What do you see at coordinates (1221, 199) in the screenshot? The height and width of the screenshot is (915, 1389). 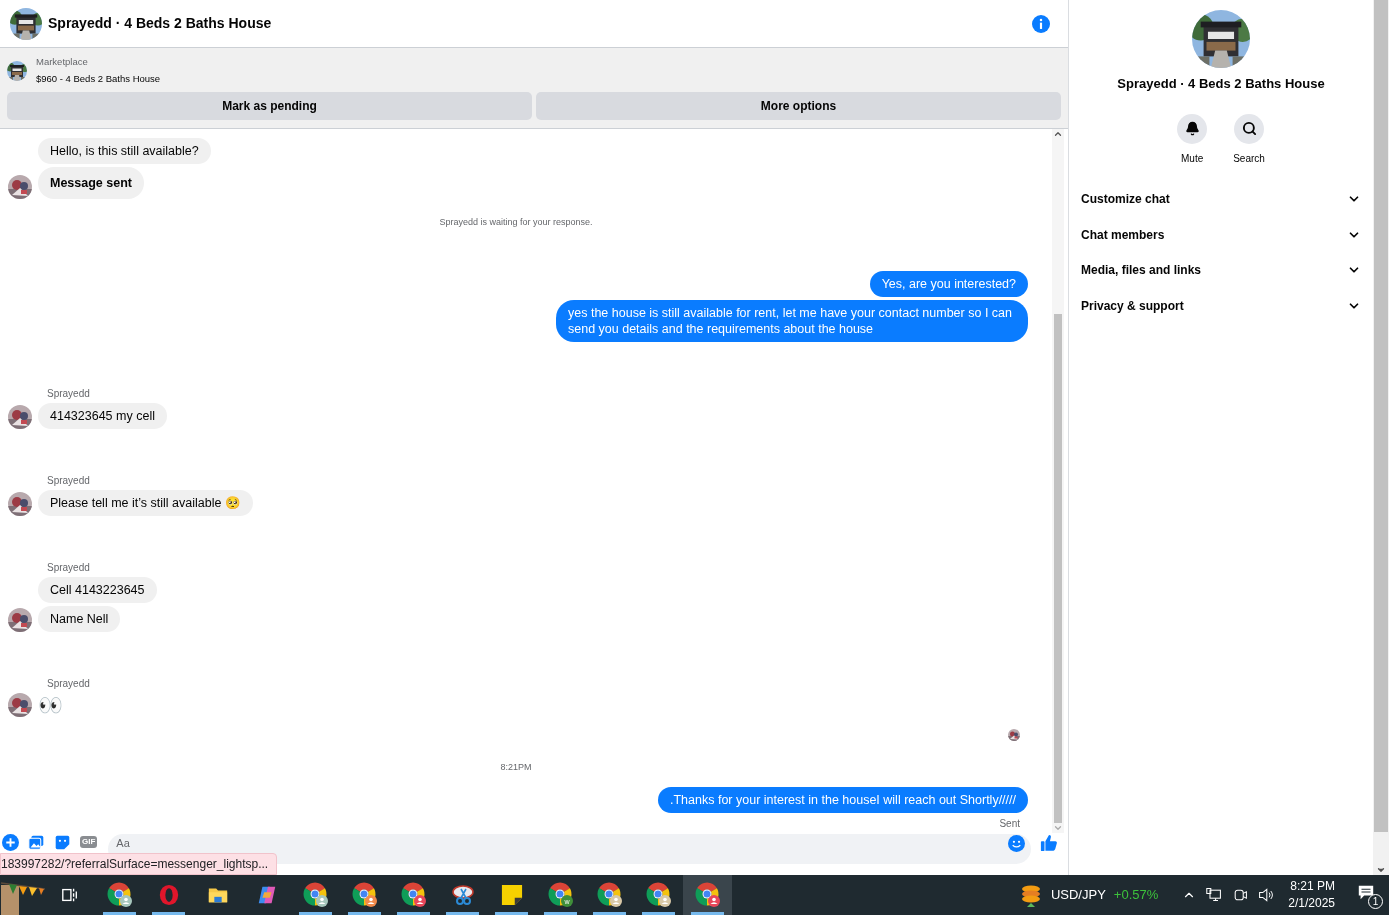 I see `panel-section: Customize chat` at bounding box center [1221, 199].